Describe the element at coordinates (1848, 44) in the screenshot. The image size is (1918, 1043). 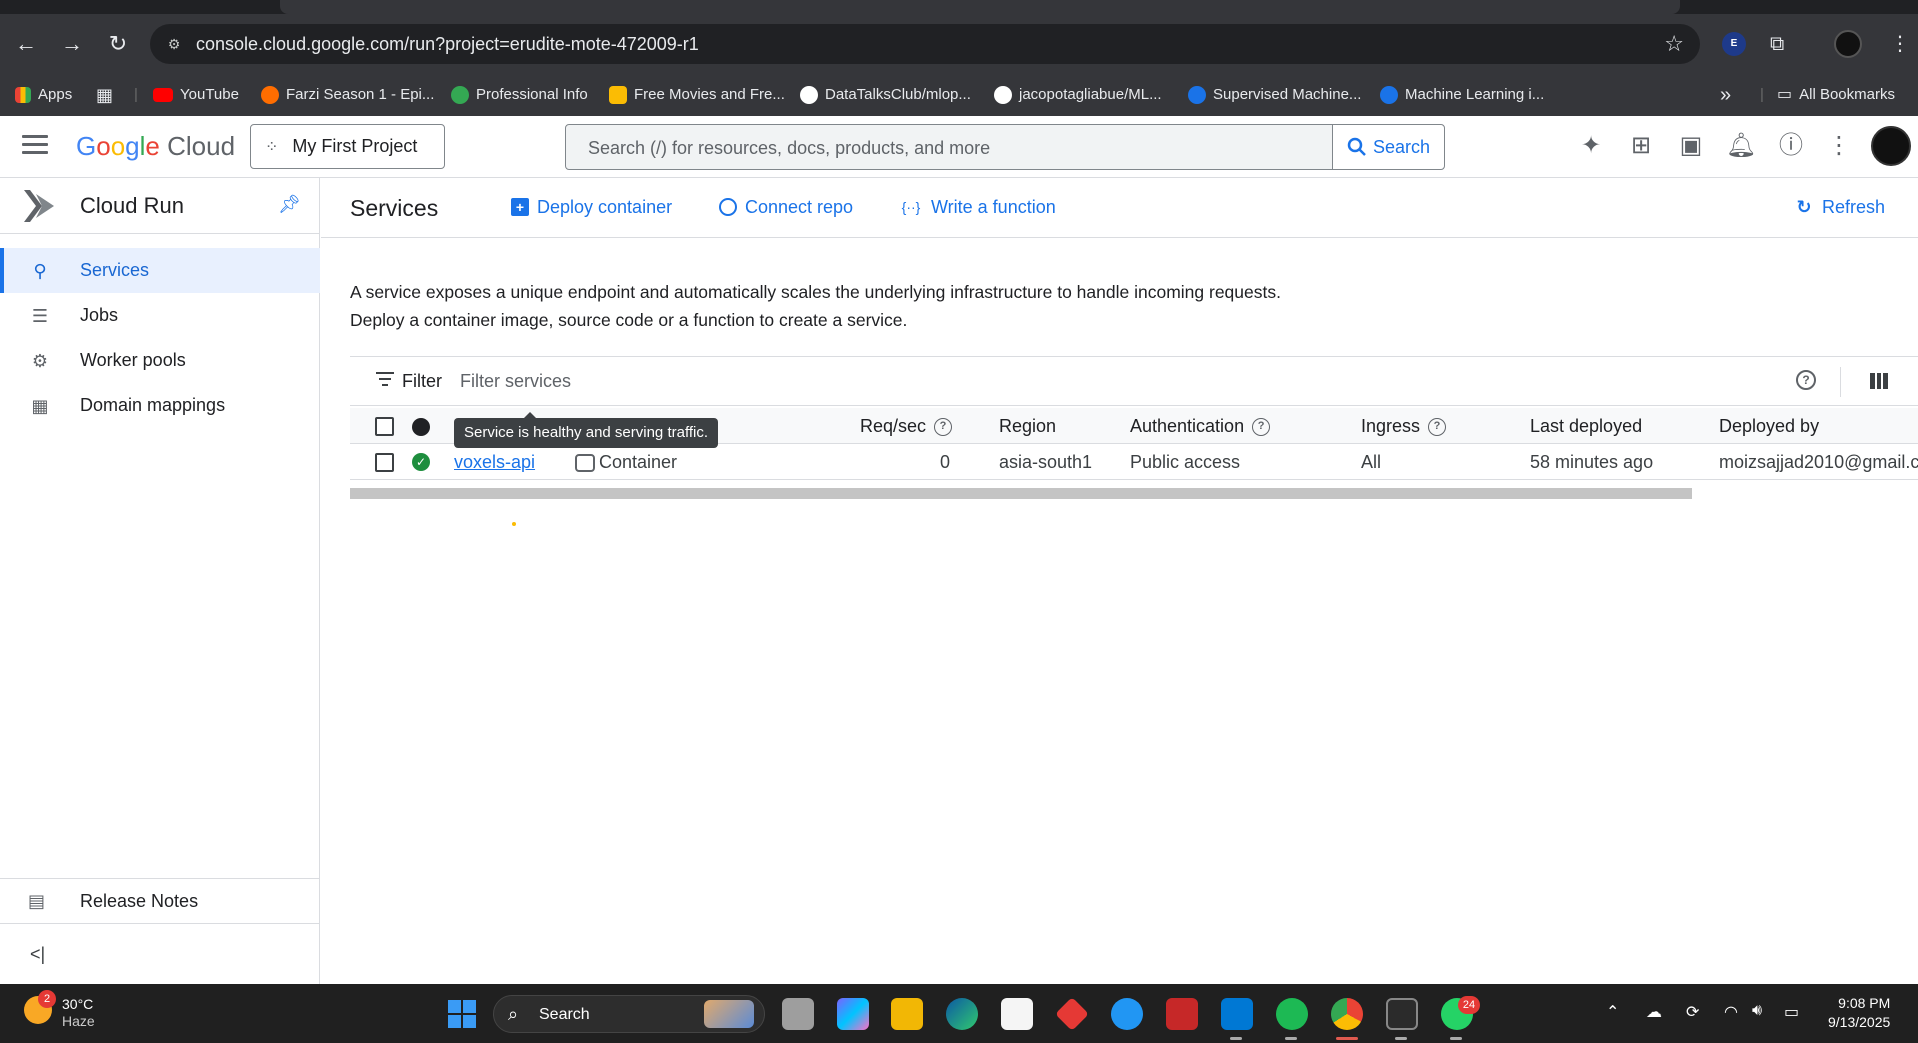
I see `chrome-profile-avatar` at that location.